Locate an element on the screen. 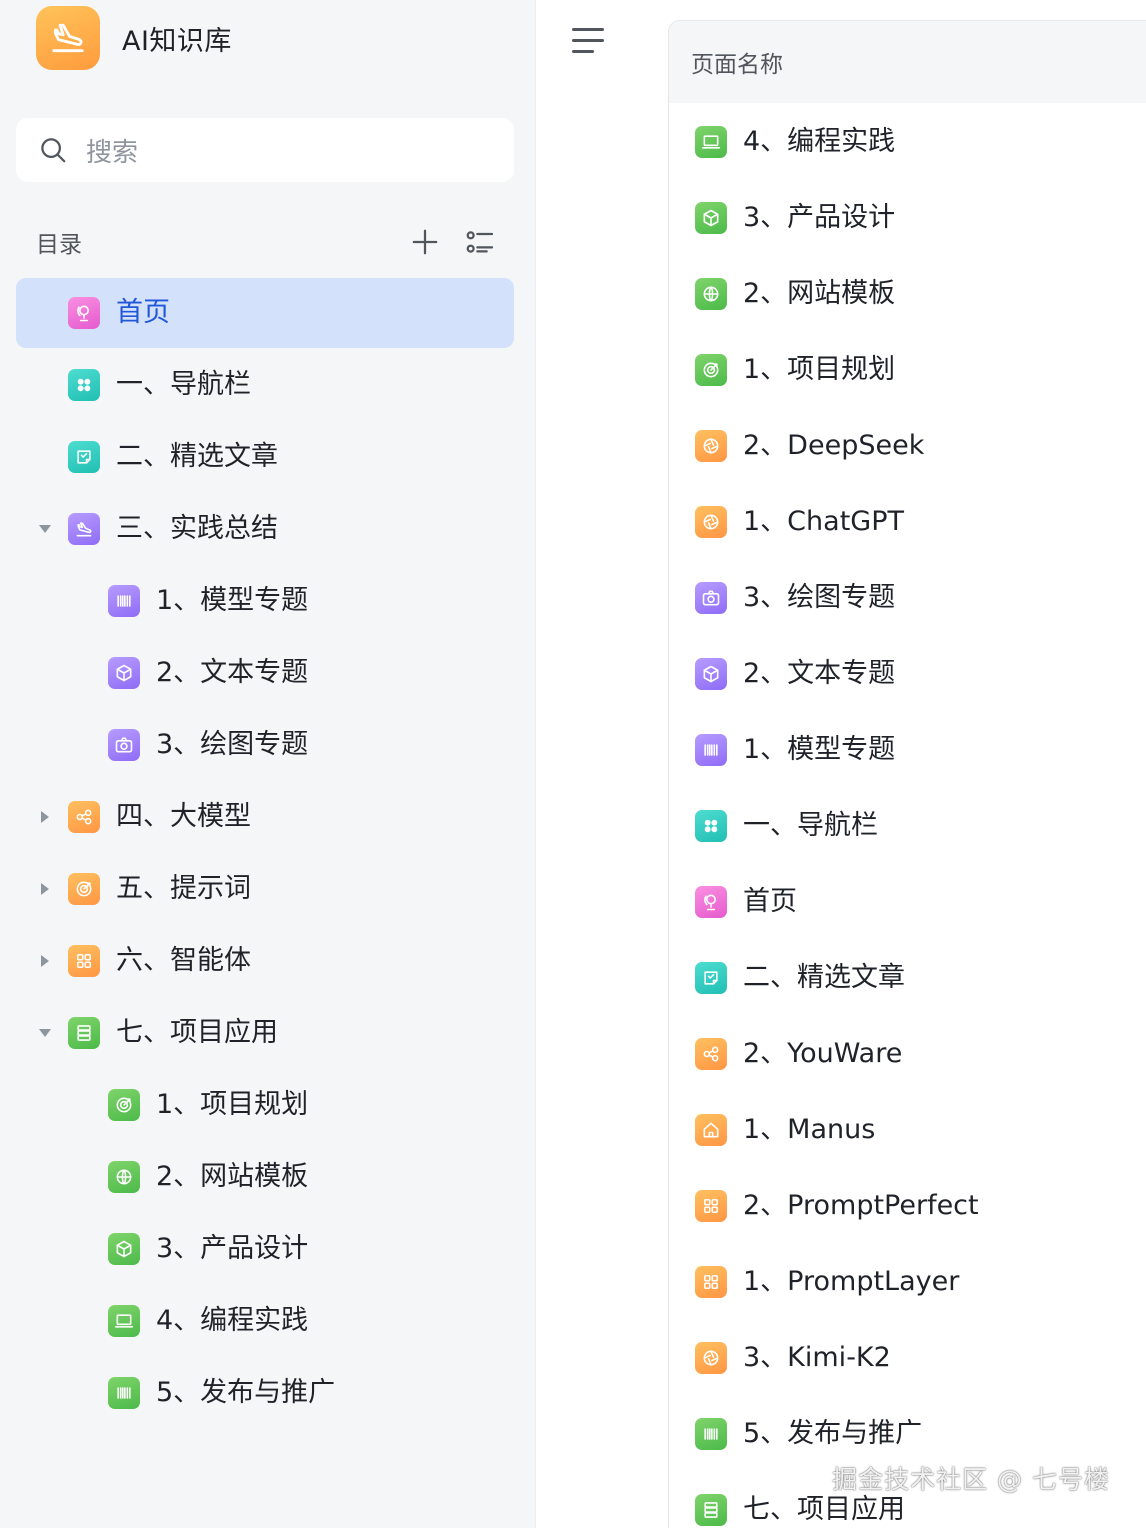 This screenshot has width=1146, height=1528. sidebar-item: 1、模型专题 is located at coordinates (265, 601).